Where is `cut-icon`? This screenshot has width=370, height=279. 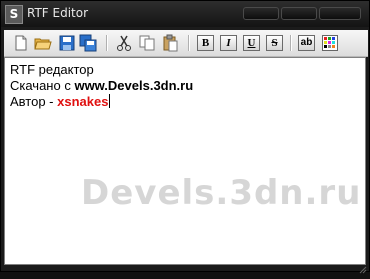 cut-icon is located at coordinates (124, 43).